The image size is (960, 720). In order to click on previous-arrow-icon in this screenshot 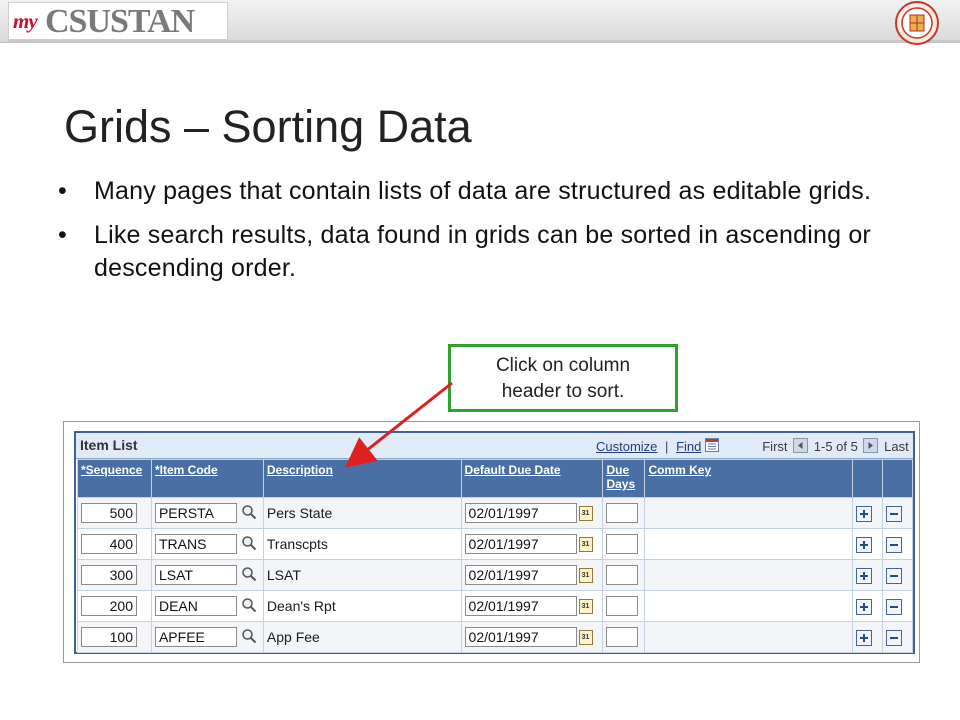, I will do `click(801, 445)`.